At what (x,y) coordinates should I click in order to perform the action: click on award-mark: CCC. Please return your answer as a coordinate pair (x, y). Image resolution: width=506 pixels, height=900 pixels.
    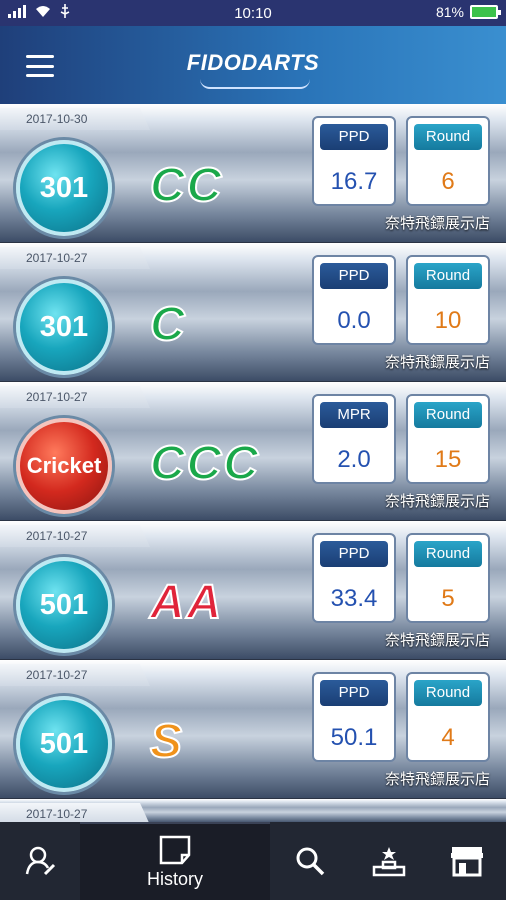
    Looking at the image, I should click on (204, 463).